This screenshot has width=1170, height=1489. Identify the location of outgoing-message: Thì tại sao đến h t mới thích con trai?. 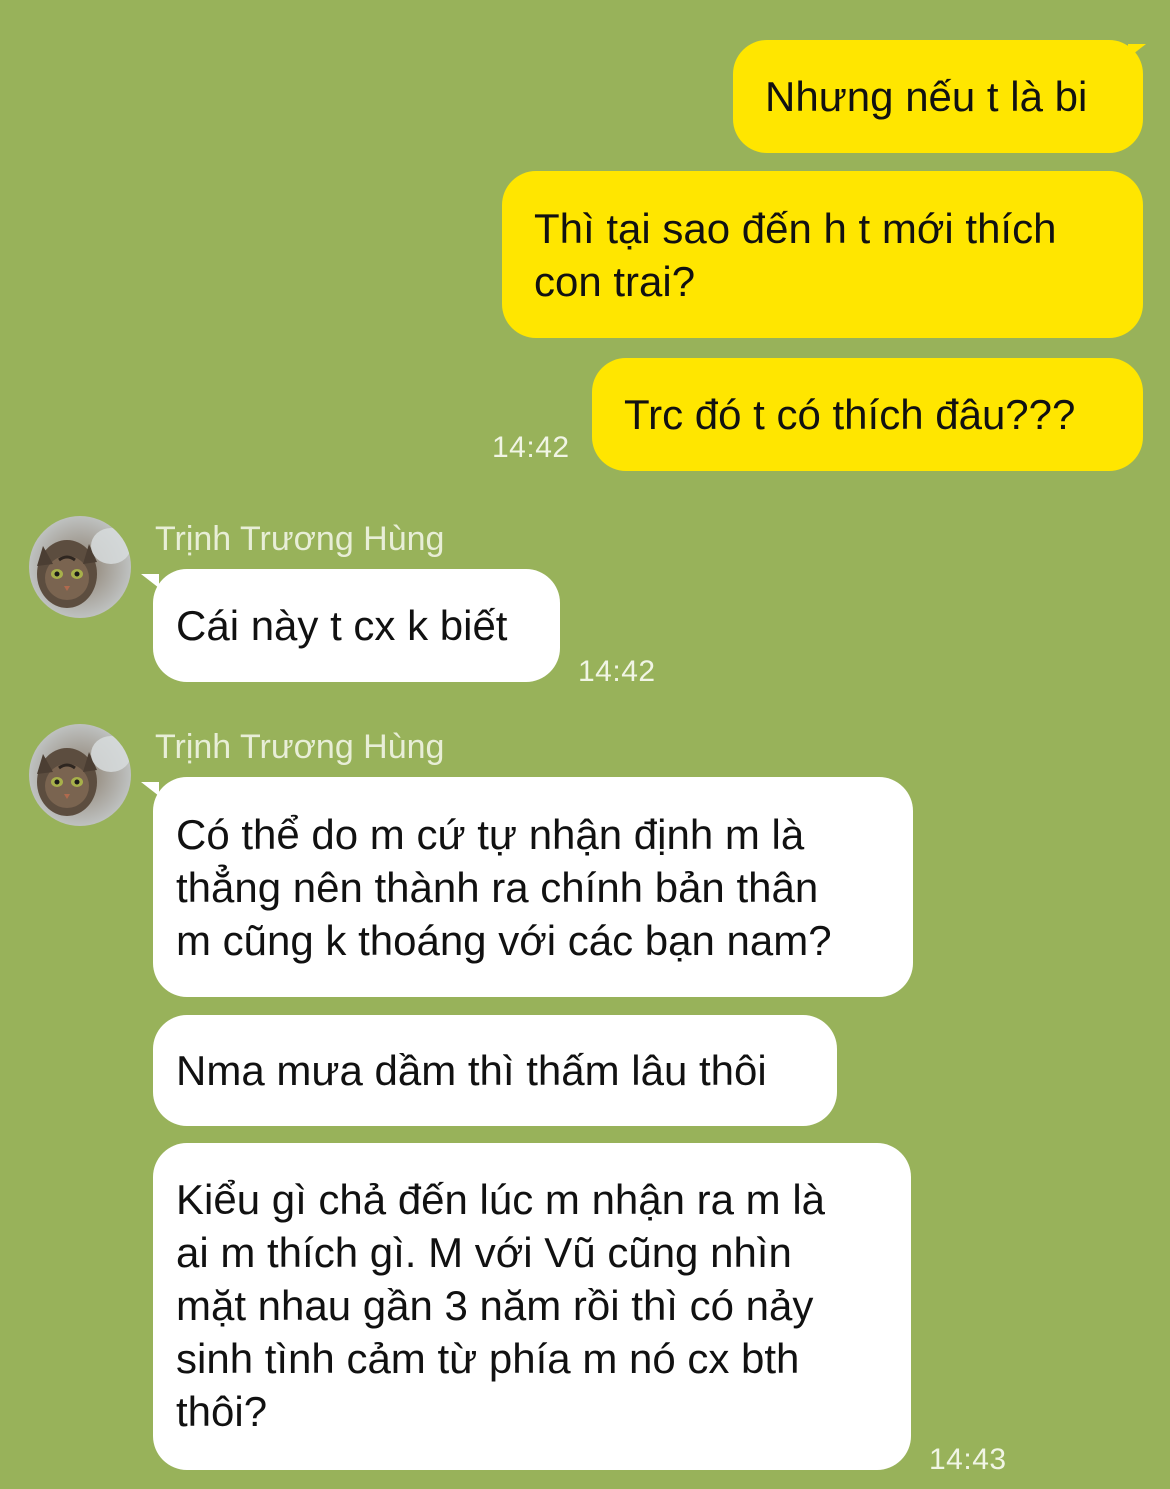
(822, 254).